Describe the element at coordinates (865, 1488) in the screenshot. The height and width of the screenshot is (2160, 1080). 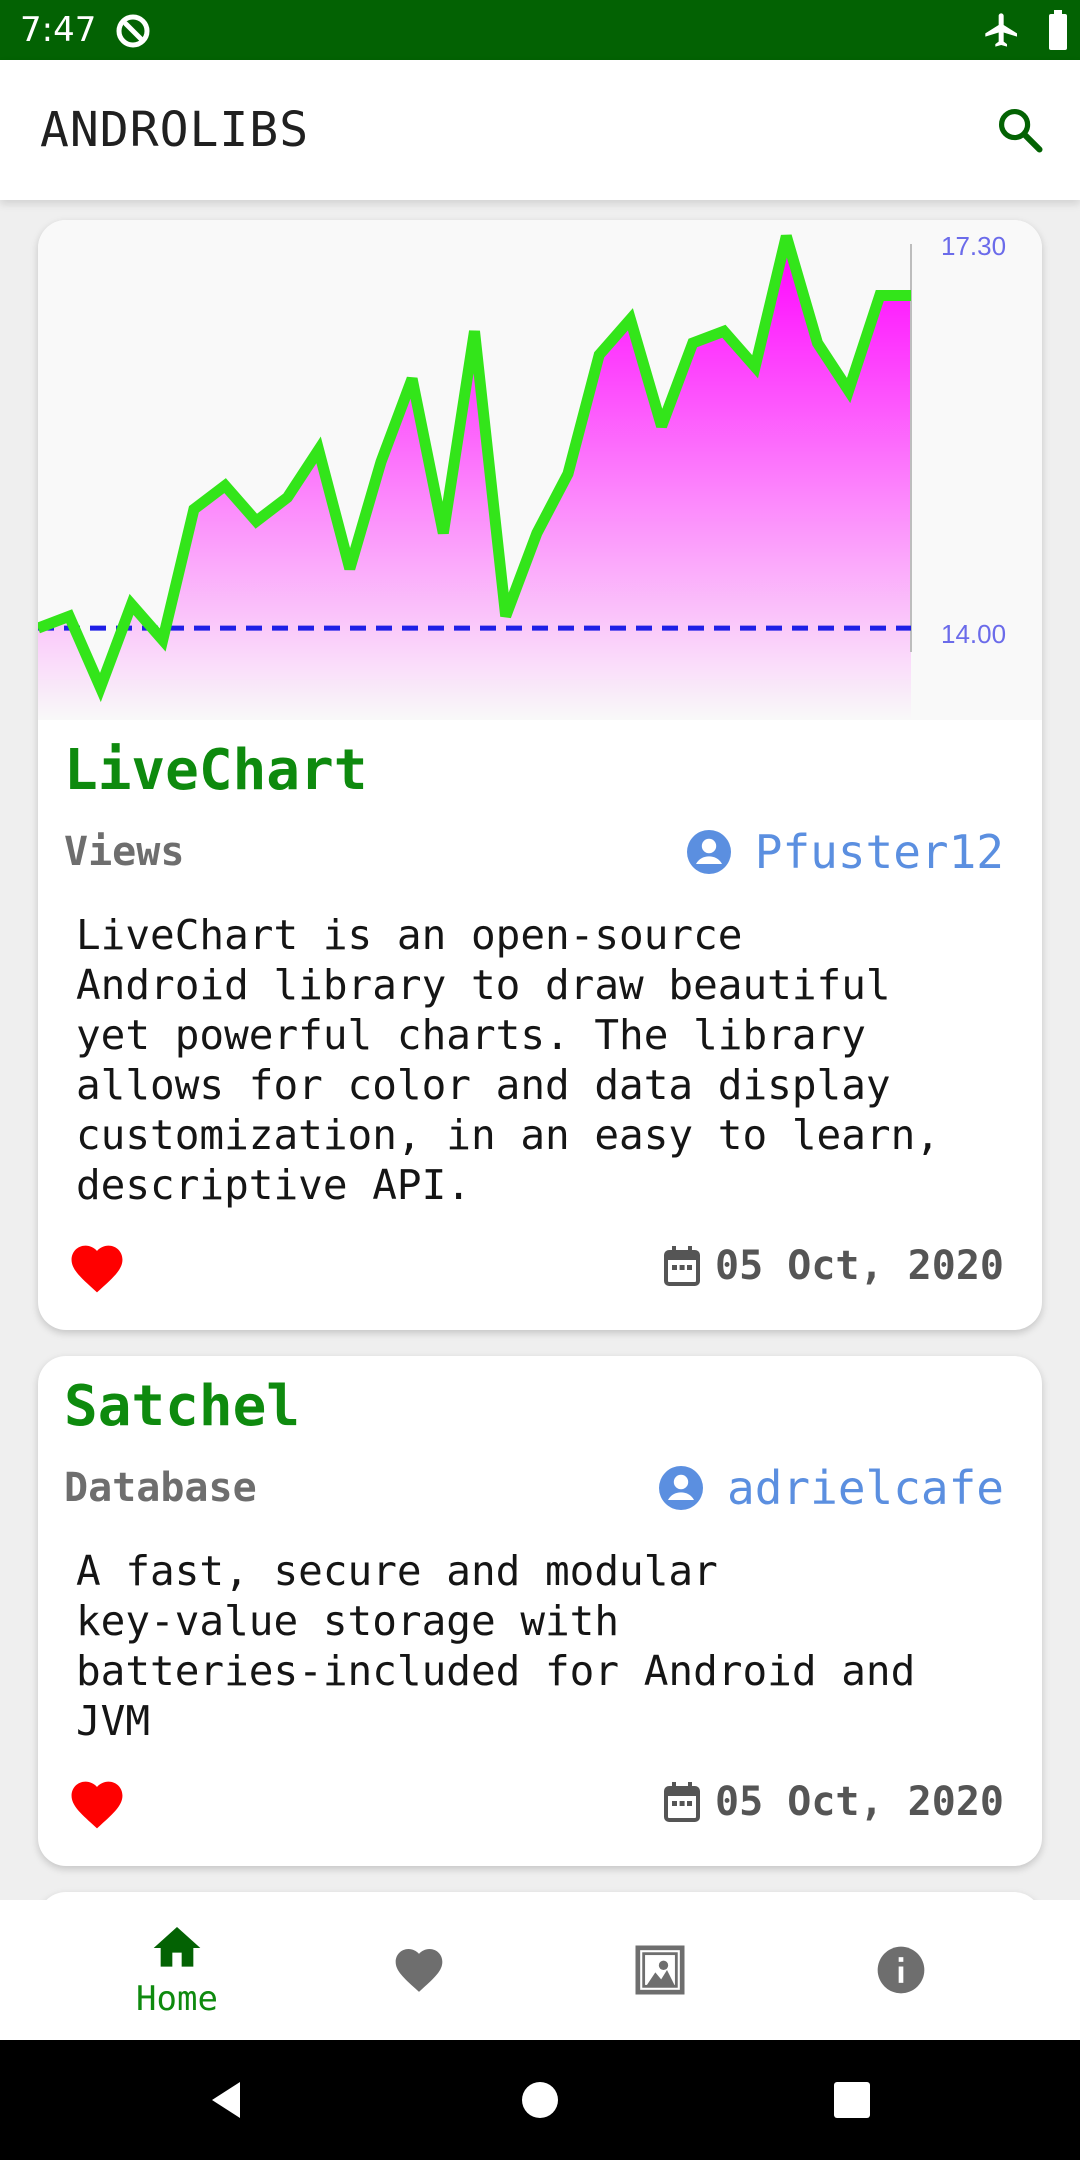
I see `author-name: adrielcafe` at that location.